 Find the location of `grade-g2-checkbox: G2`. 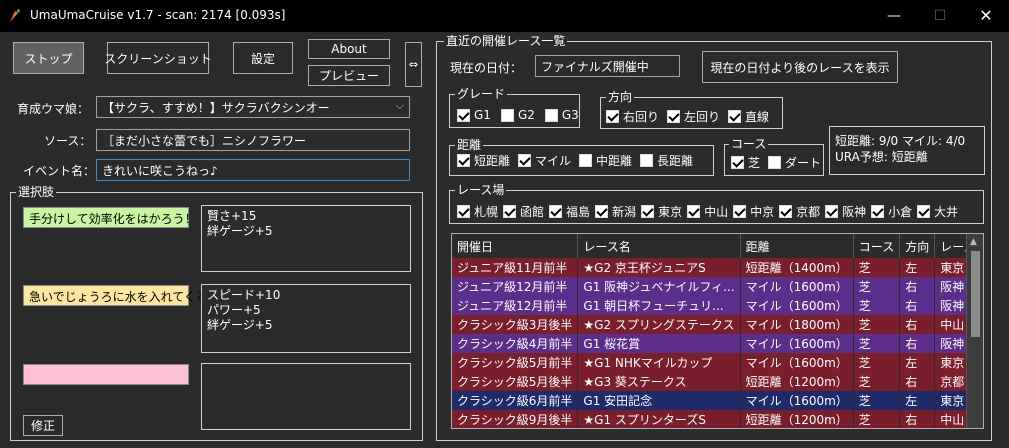

grade-g2-checkbox: G2 is located at coordinates (517, 115).